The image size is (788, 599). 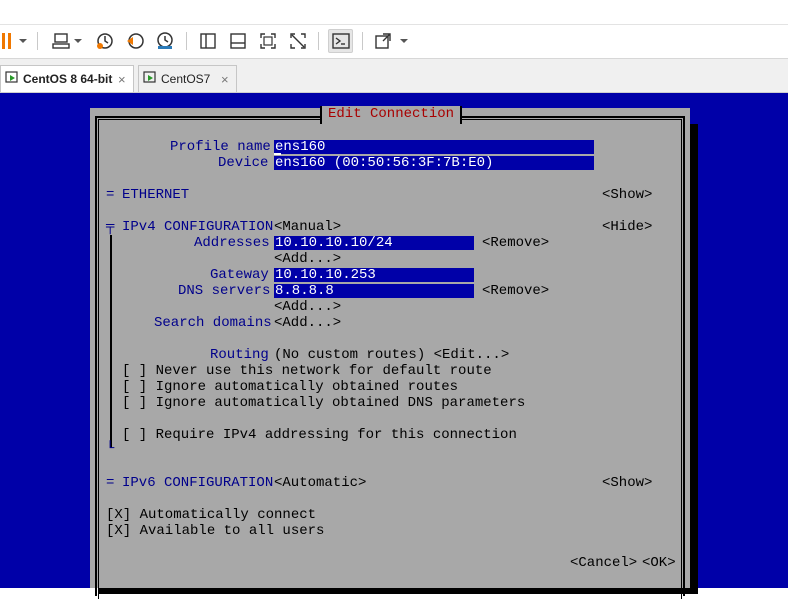 What do you see at coordinates (320, 483) in the screenshot?
I see `ipv6-method-button: <Automatic>` at bounding box center [320, 483].